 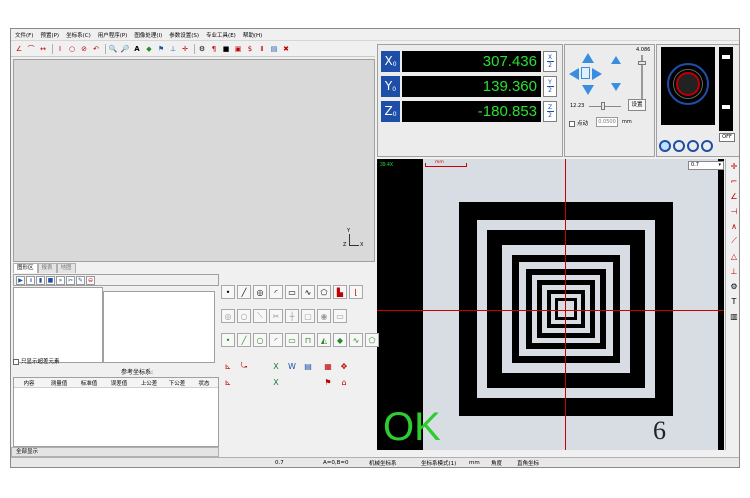 What do you see at coordinates (244, 316) in the screenshot?
I see `ring-tool-icon: ○` at bounding box center [244, 316].